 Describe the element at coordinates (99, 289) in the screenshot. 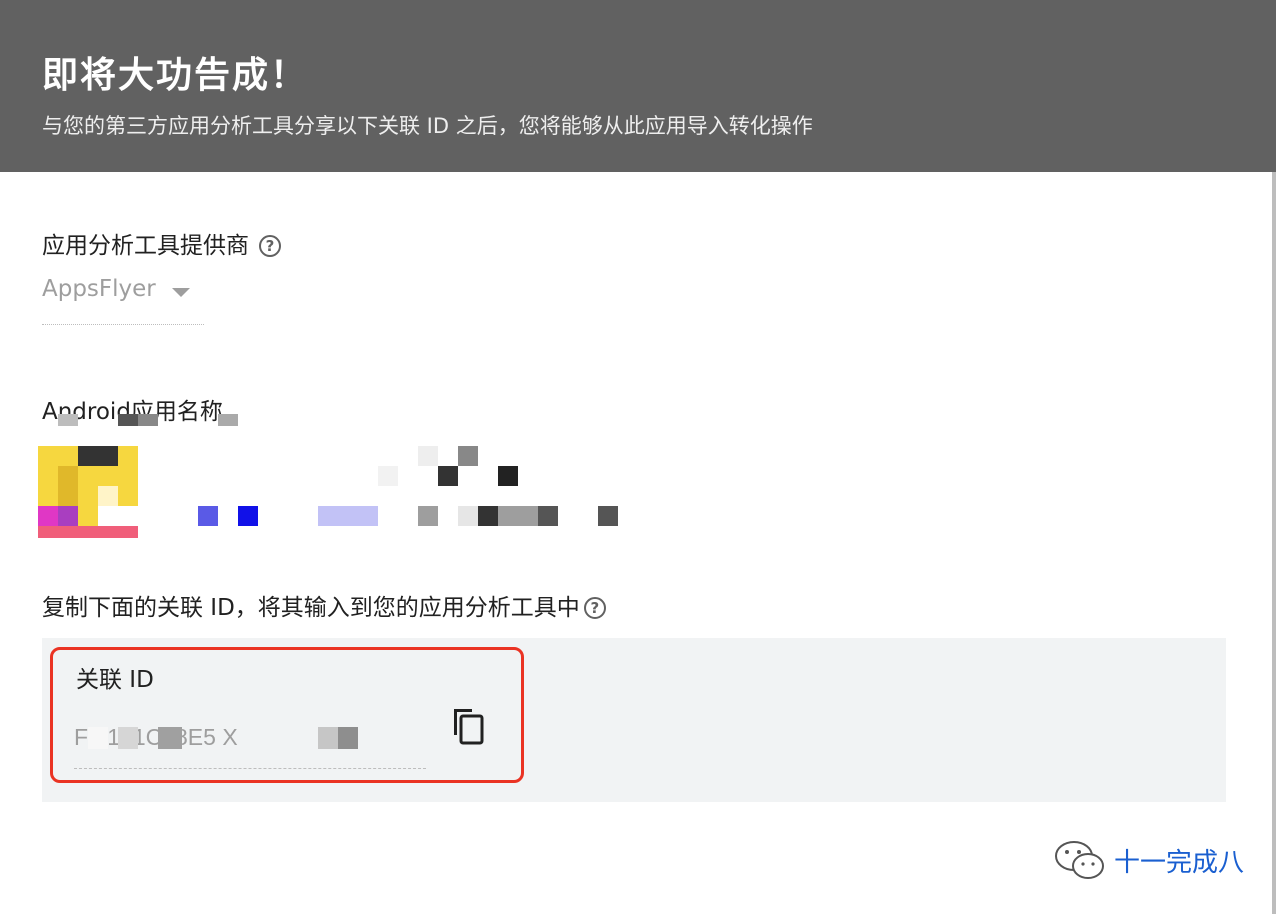

I see `provider-selected-value: AppsFlyer` at that location.